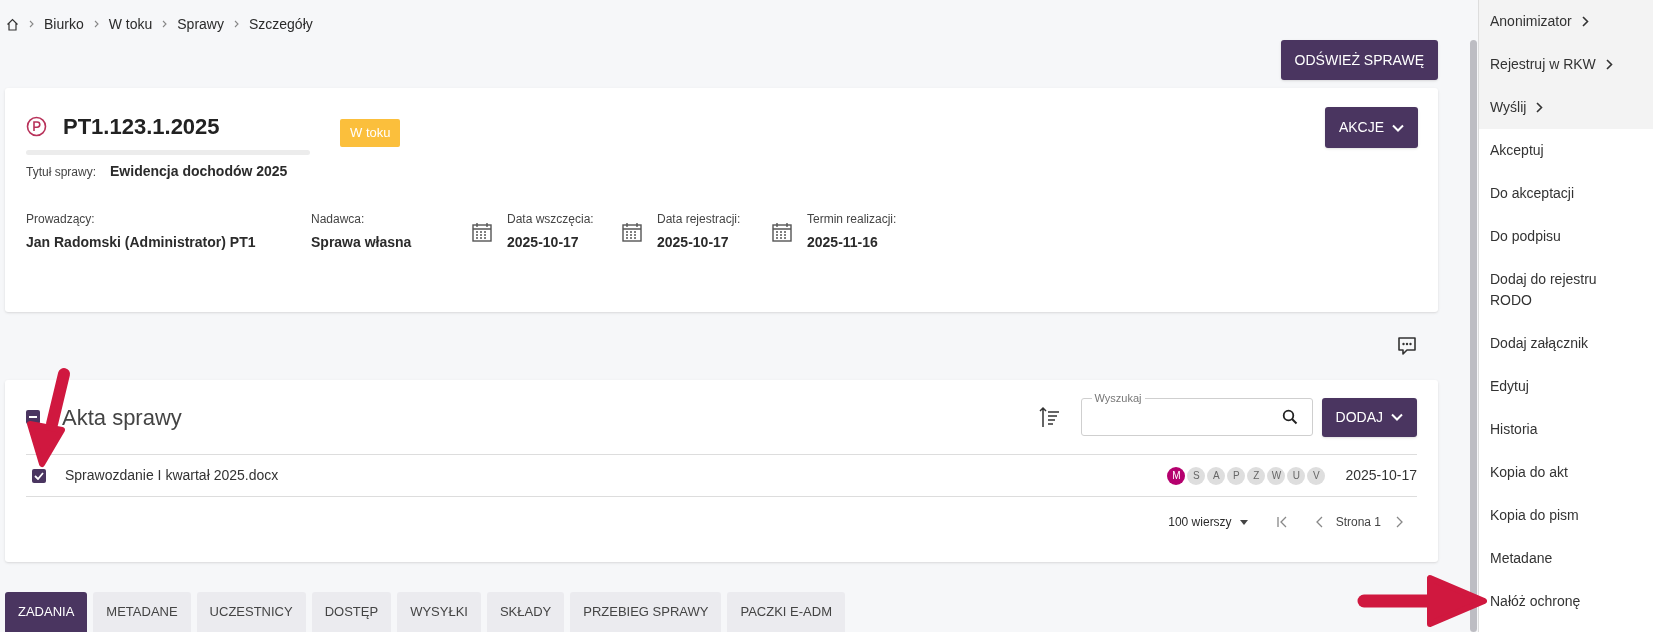 This screenshot has height=632, width=1653. I want to click on case-type-icon, so click(36, 126).